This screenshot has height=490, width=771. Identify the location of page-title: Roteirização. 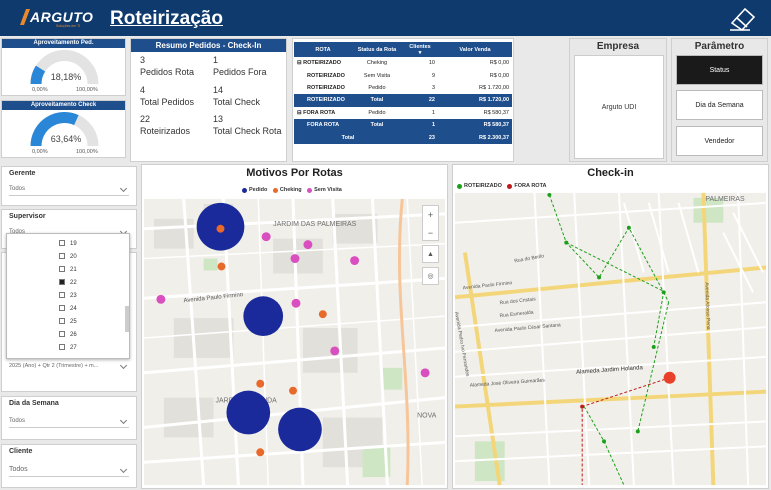
(166, 18).